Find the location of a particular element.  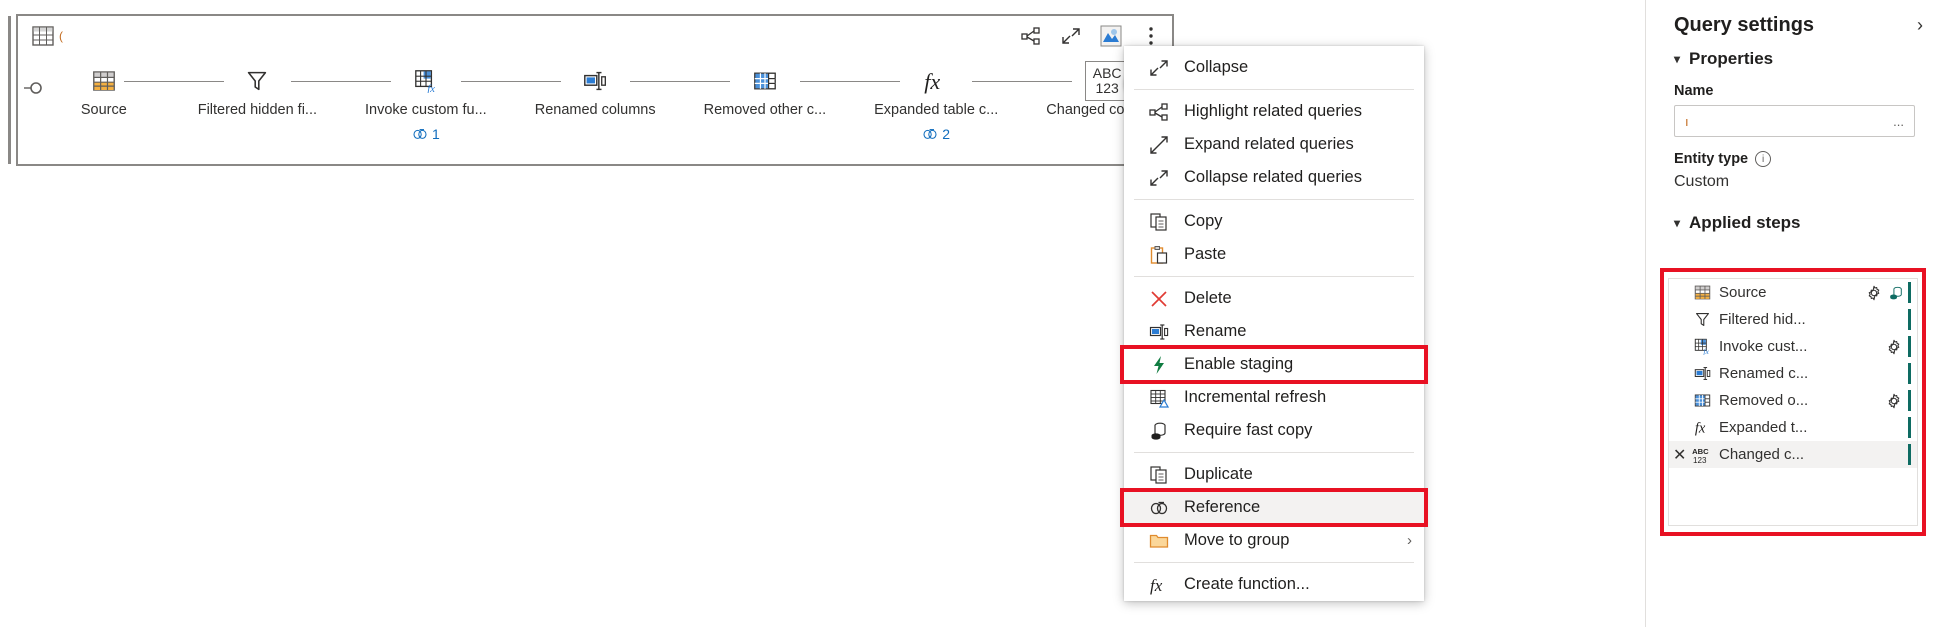

delete-x-icon is located at coordinates (1159, 299).